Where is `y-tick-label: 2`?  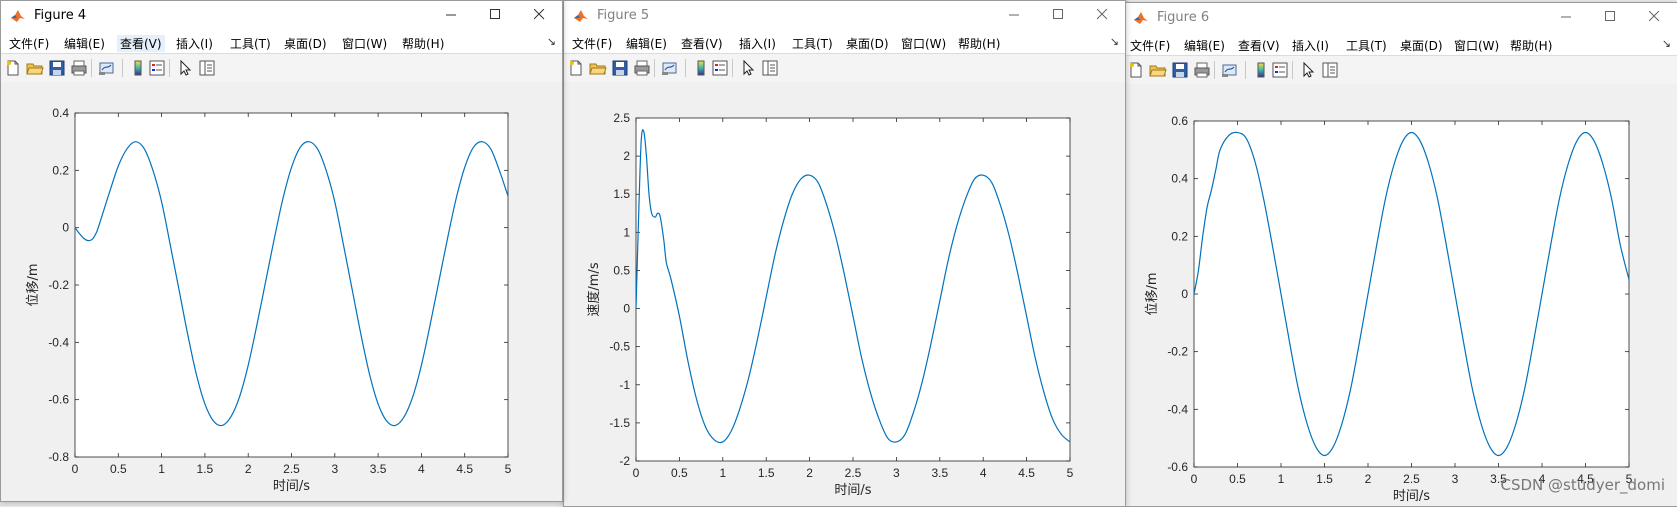
y-tick-label: 2 is located at coordinates (626, 156).